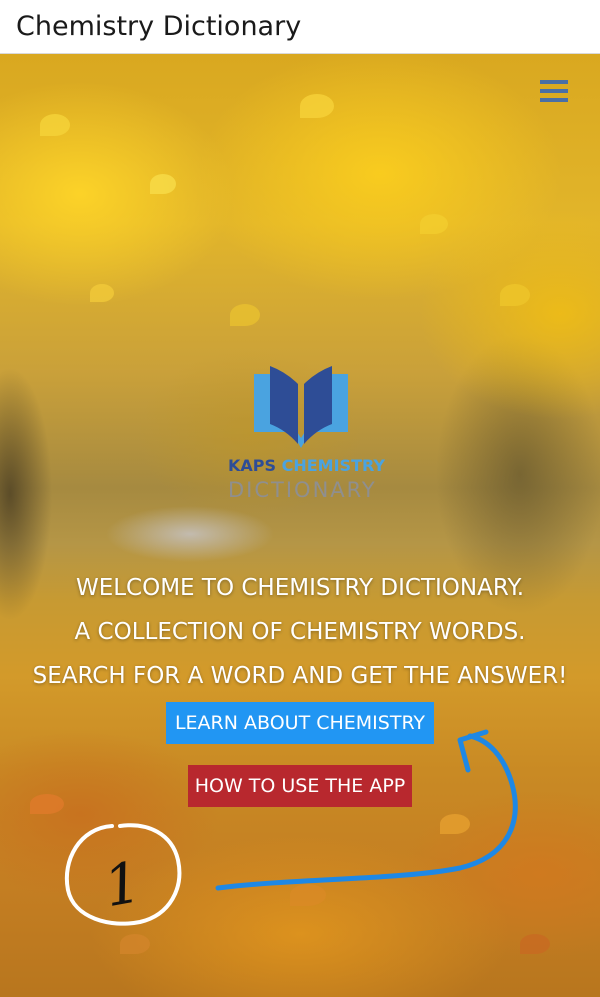 Image resolution: width=600 pixels, height=997 pixels. What do you see at coordinates (300, 588) in the screenshot?
I see `welcome-line-1: WELCOME TO CHEMISTRY DICTIONARY.` at bounding box center [300, 588].